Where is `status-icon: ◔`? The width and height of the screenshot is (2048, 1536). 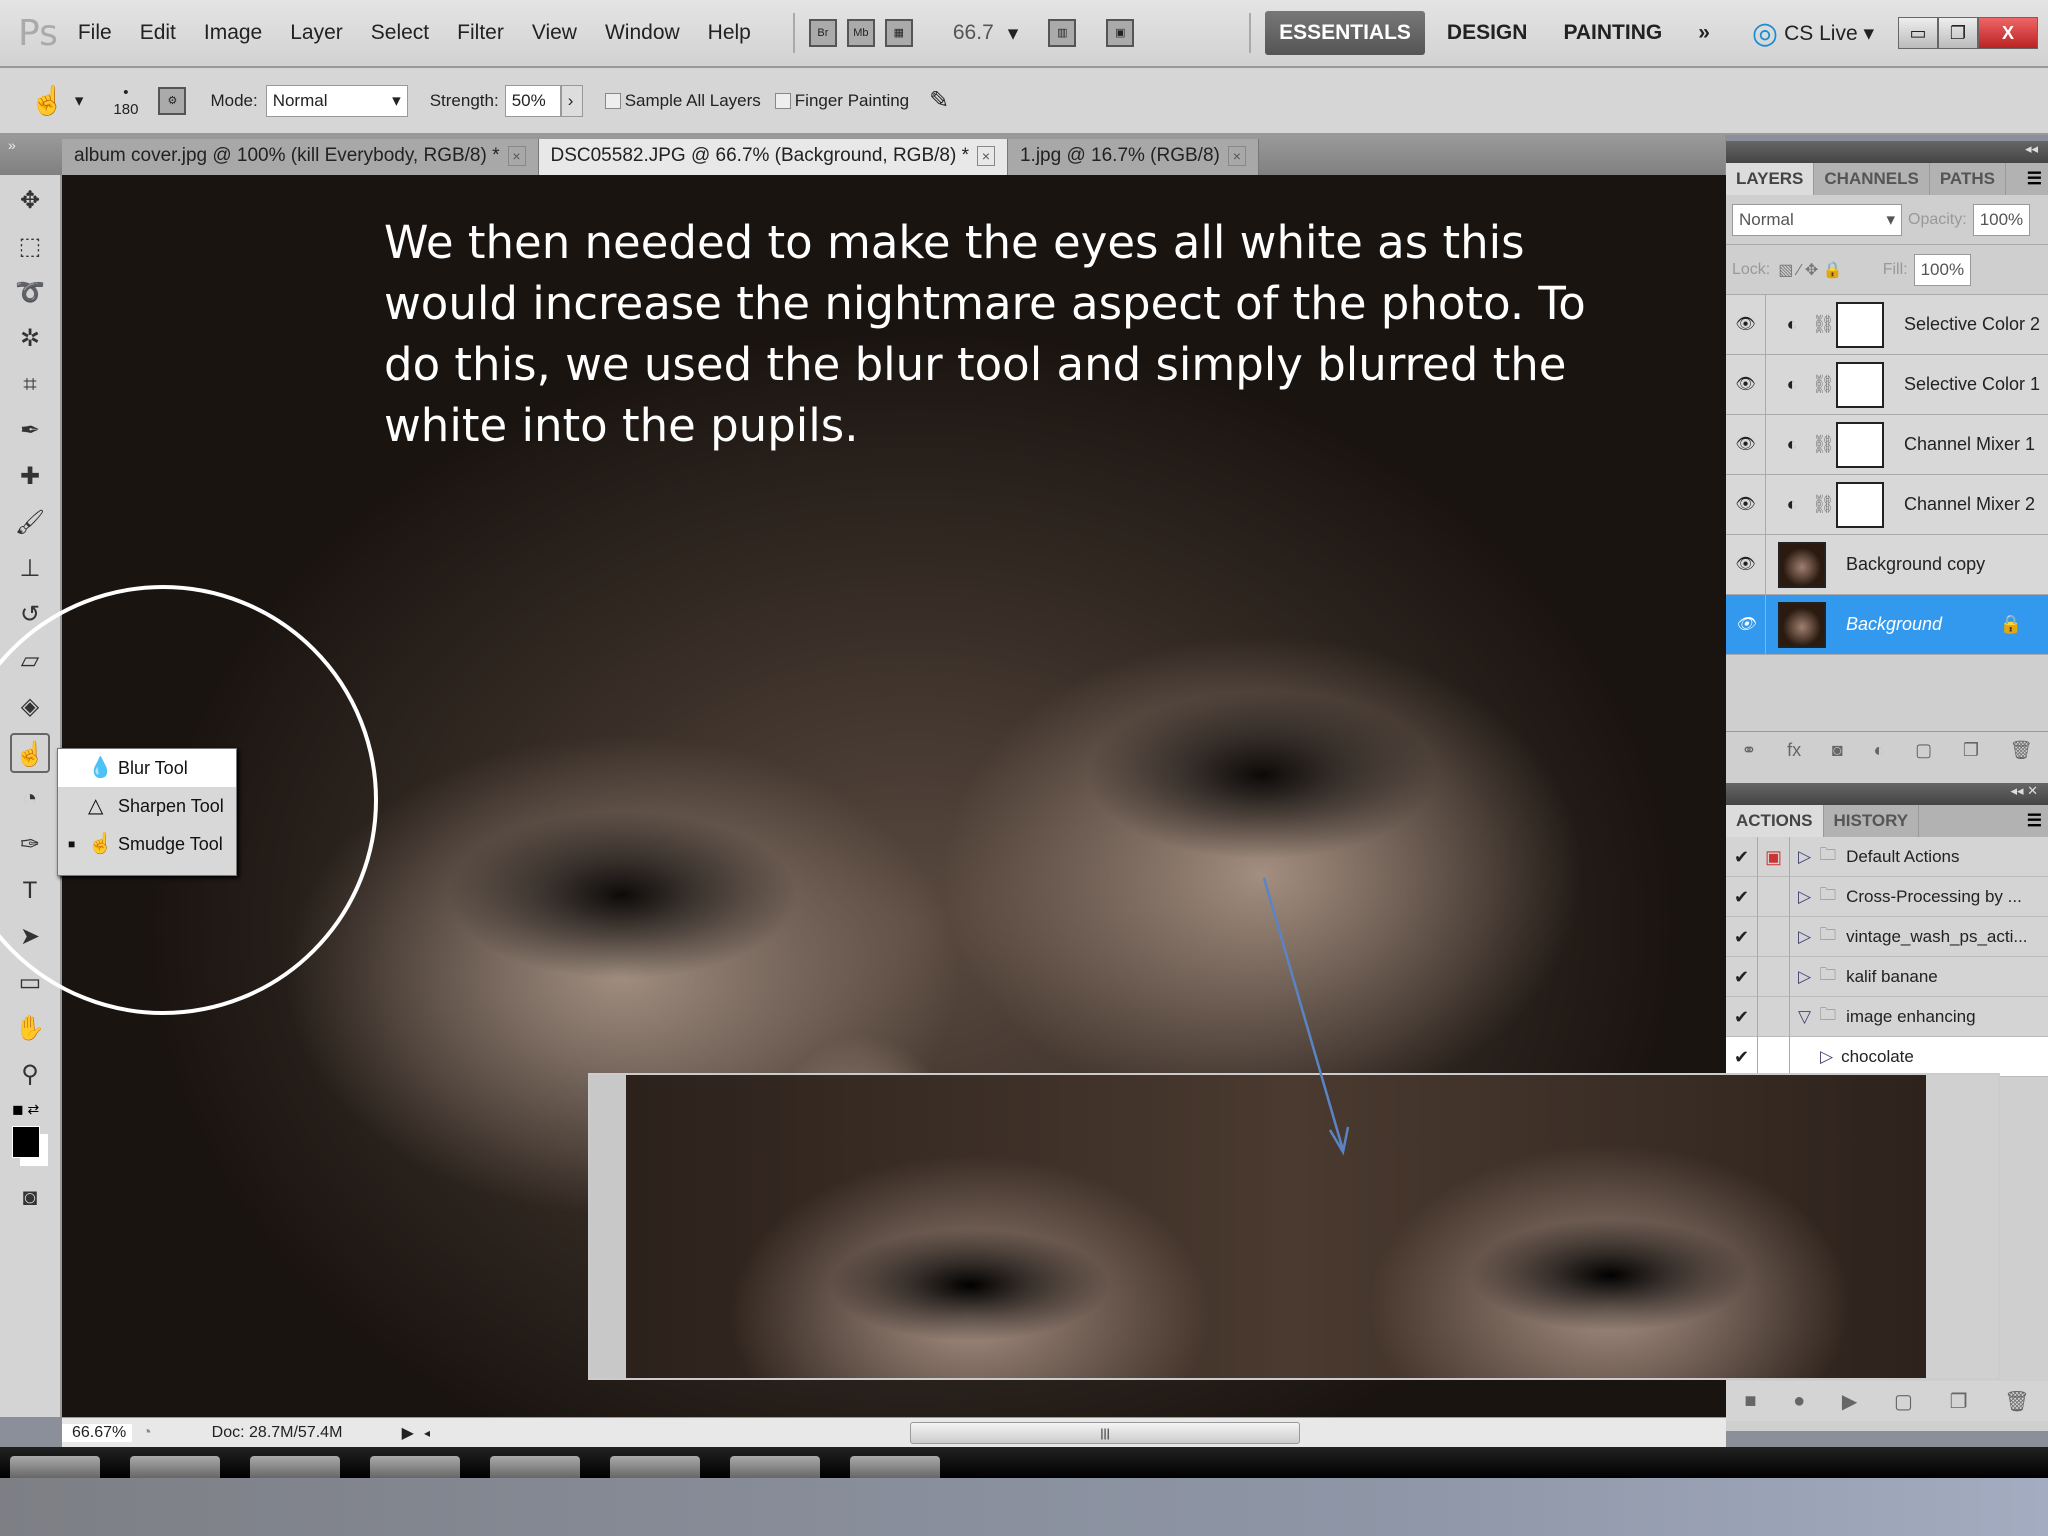 status-icon: ◔ is located at coordinates (147, 1432).